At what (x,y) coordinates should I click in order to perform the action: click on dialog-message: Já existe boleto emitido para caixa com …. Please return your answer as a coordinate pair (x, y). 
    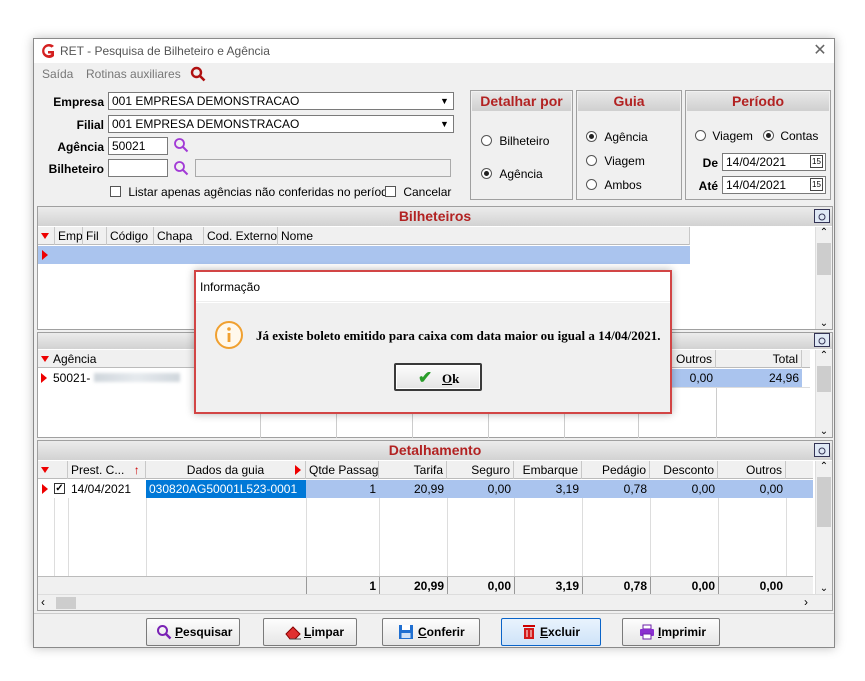
    Looking at the image, I should click on (458, 335).